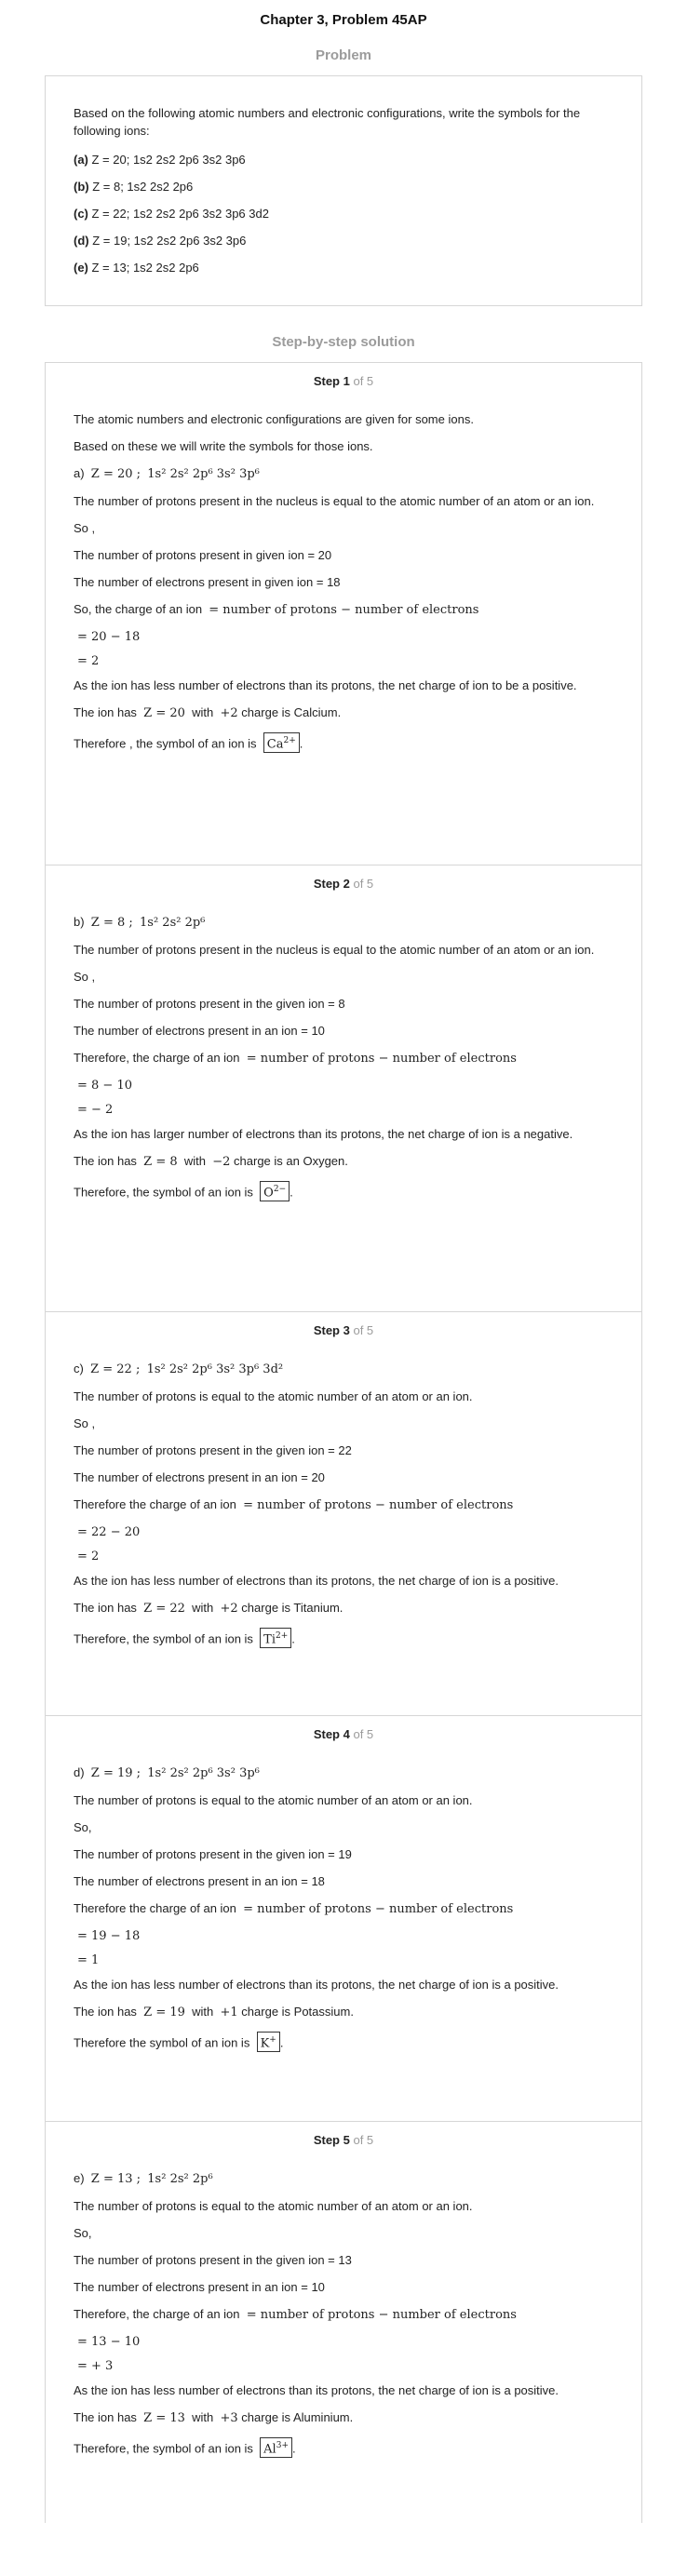  What do you see at coordinates (343, 20) in the screenshot?
I see `page-title: Chapter 3, Problem 45AP` at bounding box center [343, 20].